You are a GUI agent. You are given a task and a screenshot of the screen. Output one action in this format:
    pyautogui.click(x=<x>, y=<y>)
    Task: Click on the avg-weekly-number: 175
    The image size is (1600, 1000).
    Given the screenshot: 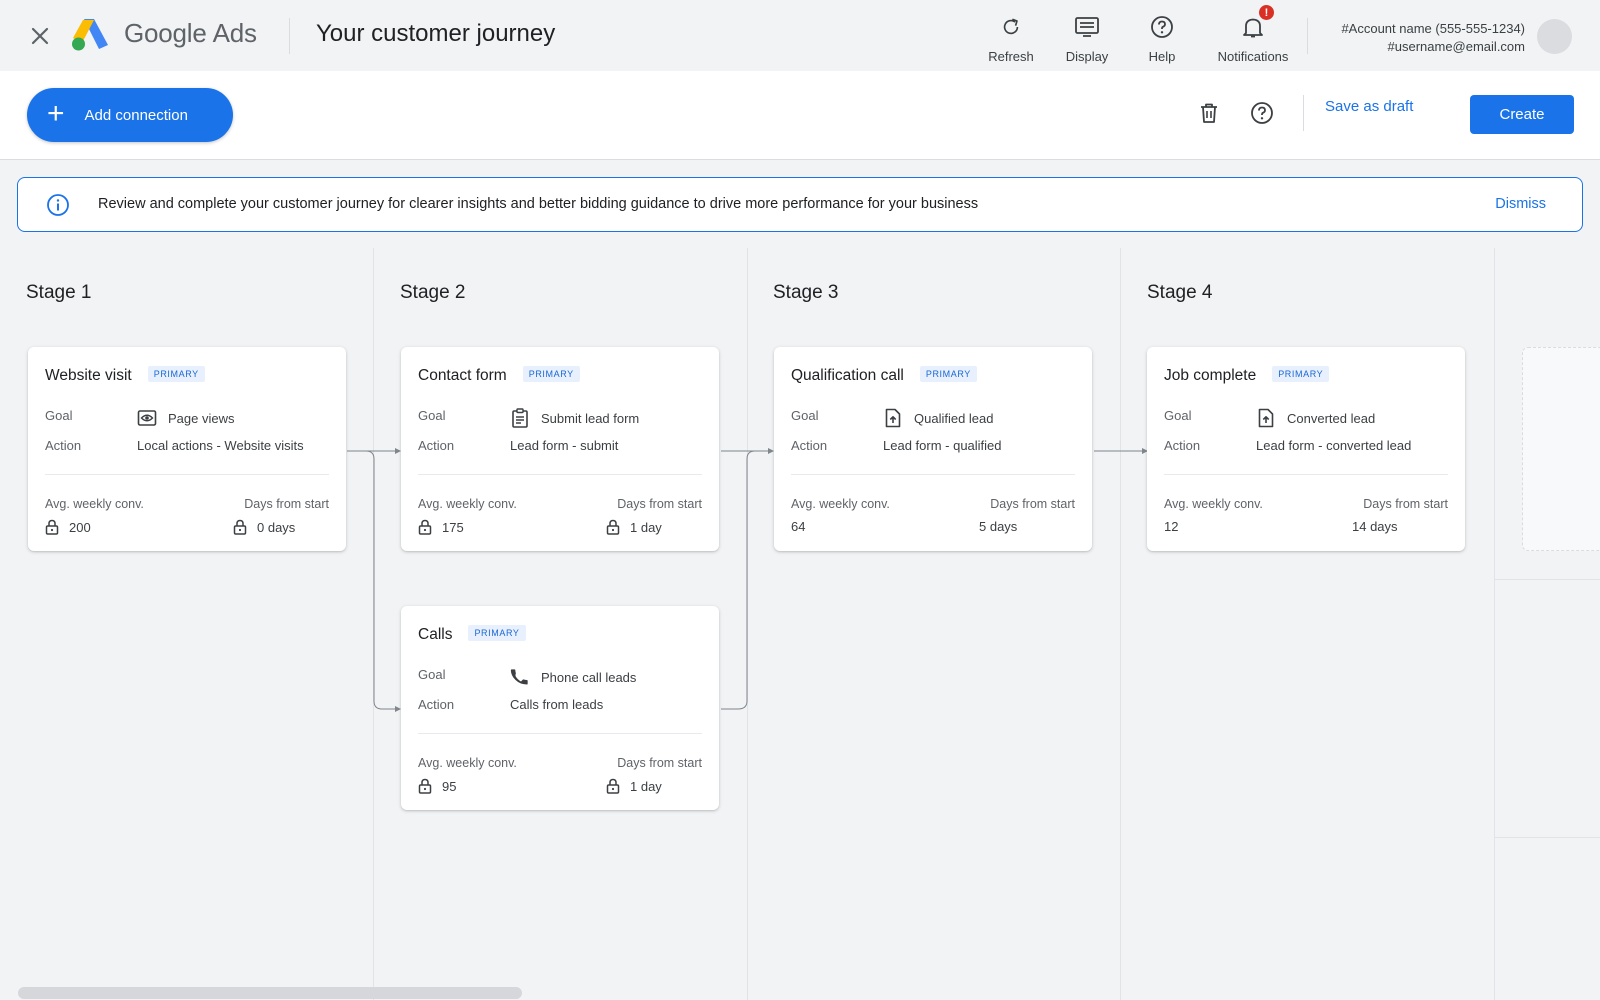 What is the action you would take?
    pyautogui.click(x=453, y=527)
    